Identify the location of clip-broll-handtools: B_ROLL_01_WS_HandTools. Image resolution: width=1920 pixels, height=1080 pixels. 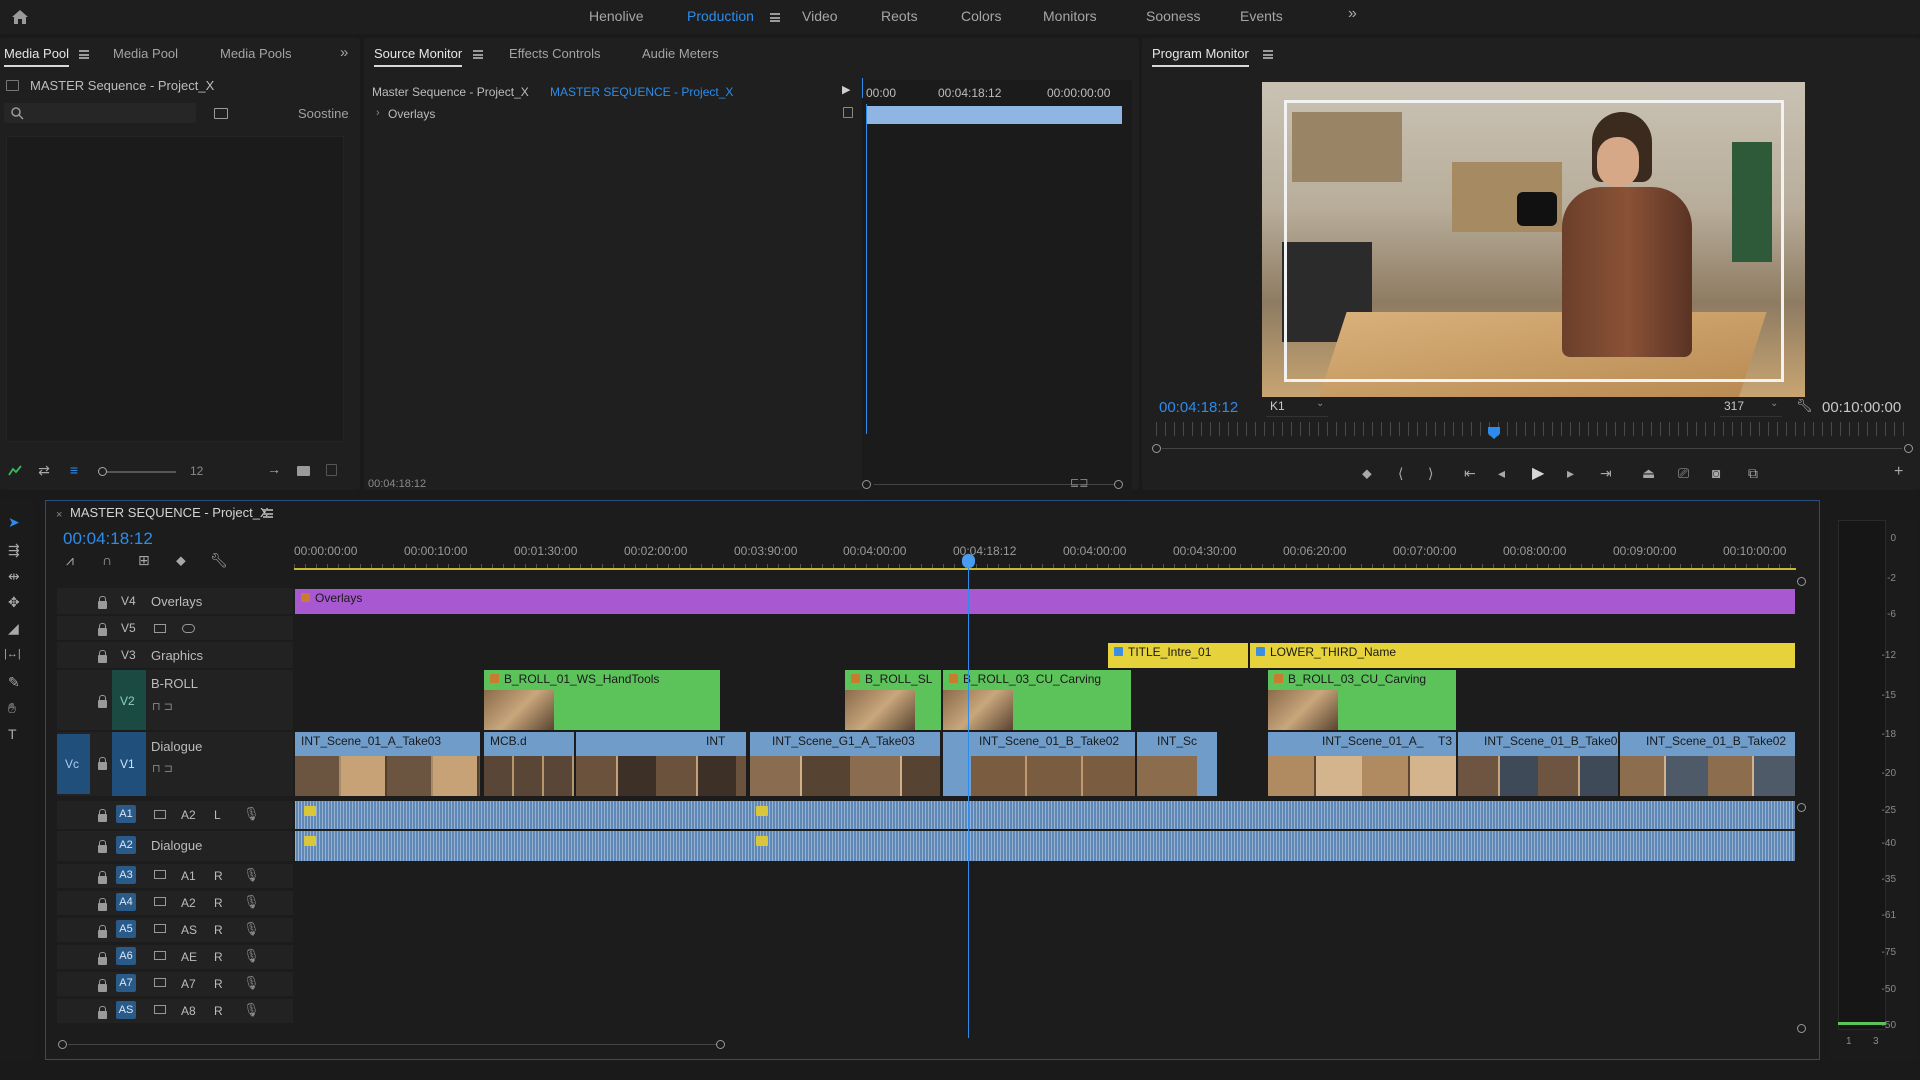
(602, 700).